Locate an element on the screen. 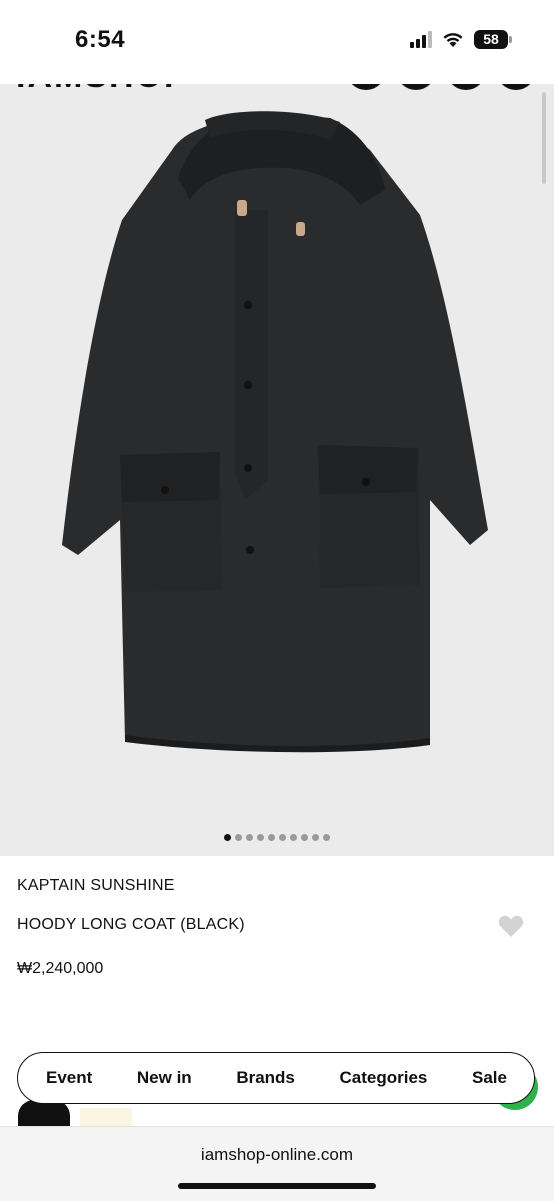  nav-event: Event is located at coordinates (69, 1078).